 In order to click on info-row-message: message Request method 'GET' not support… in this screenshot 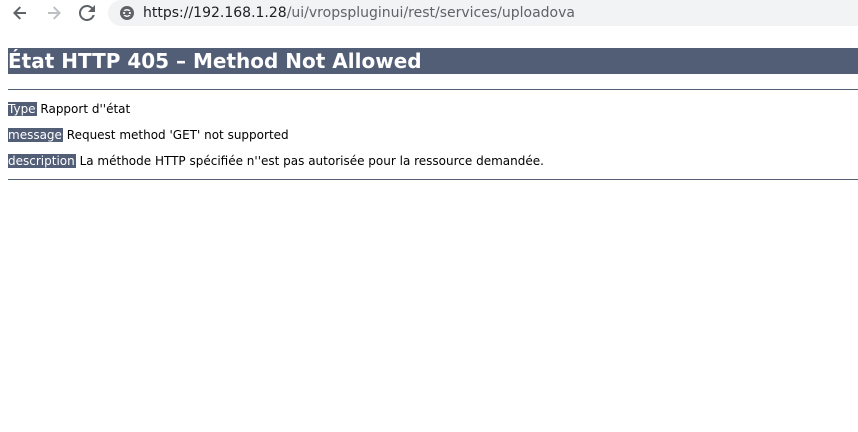, I will do `click(148, 135)`.